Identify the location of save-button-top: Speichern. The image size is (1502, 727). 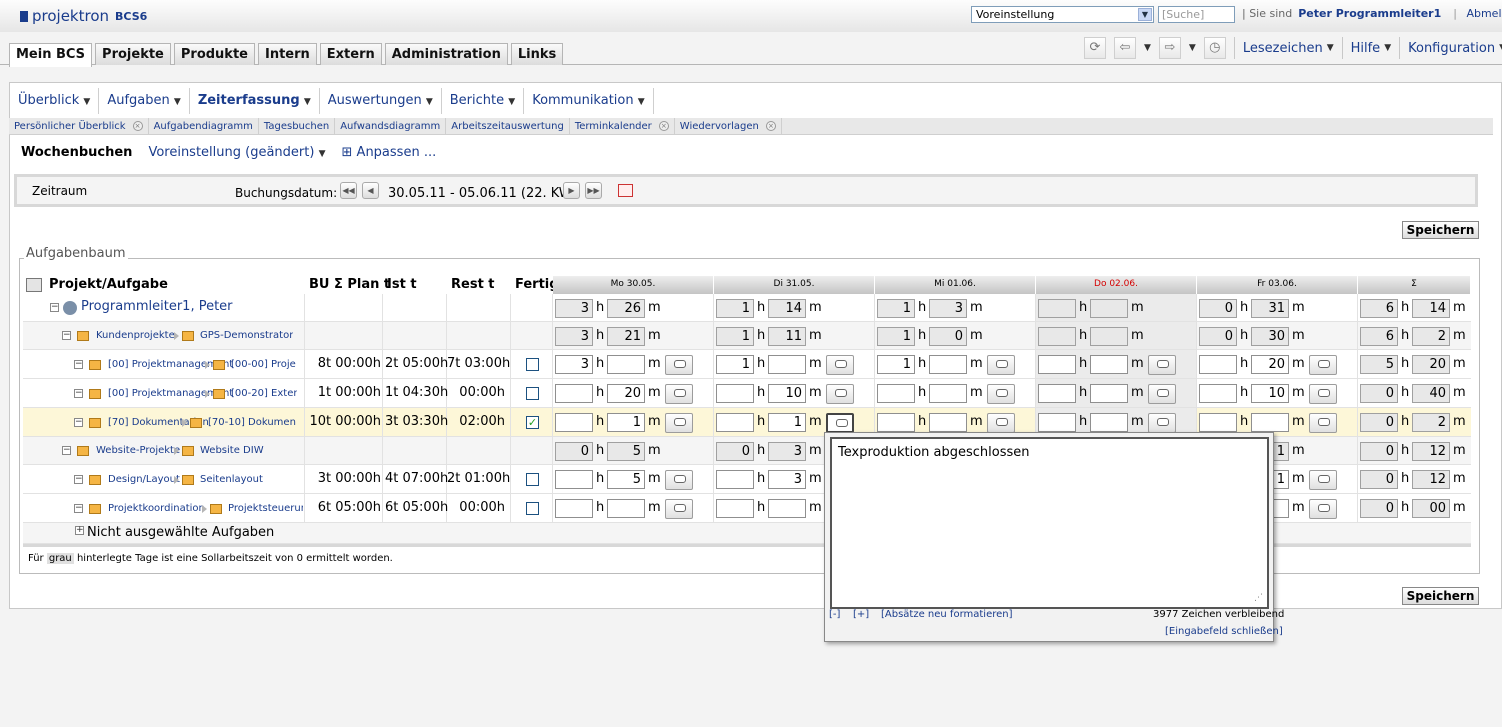
(1440, 230).